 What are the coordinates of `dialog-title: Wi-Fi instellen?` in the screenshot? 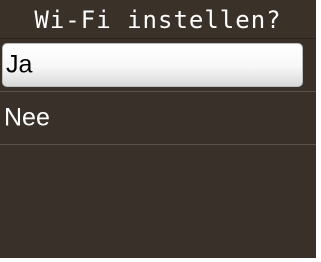 It's located at (158, 19).